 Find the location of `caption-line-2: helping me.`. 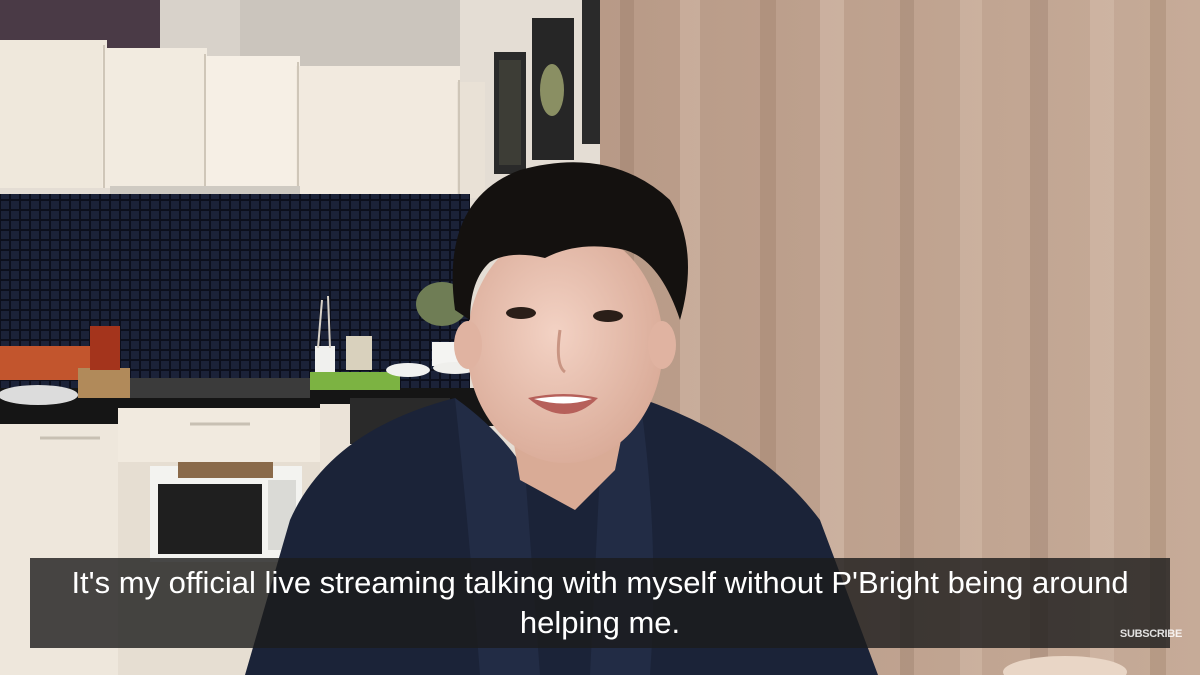

caption-line-2: helping me. is located at coordinates (600, 622).